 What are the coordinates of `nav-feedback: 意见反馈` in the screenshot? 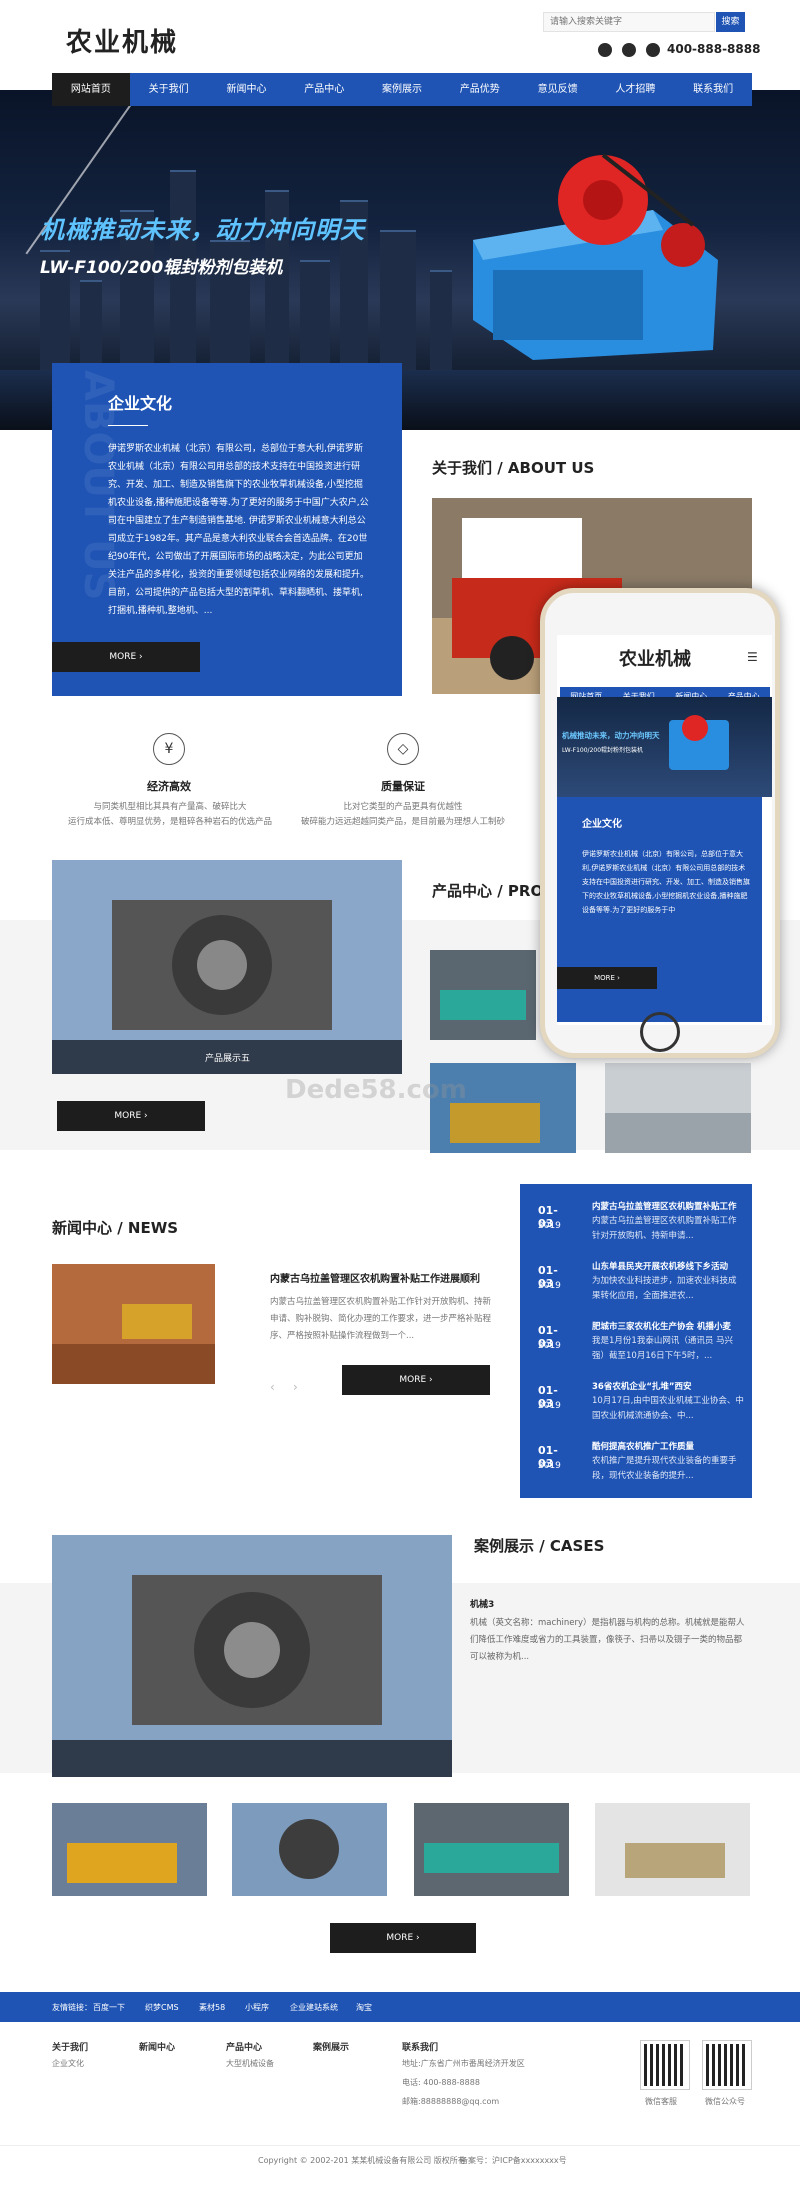 It's located at (558, 89).